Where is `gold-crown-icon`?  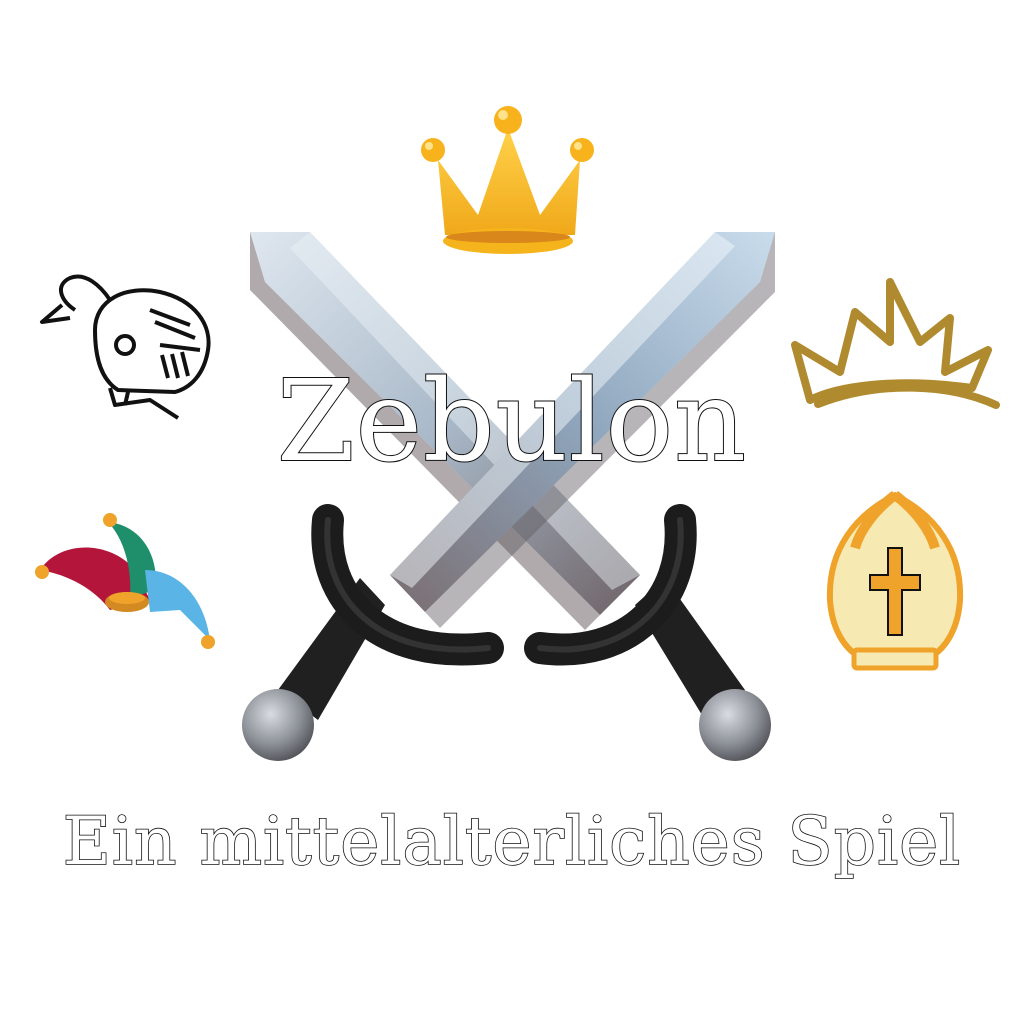
gold-crown-icon is located at coordinates (507, 180).